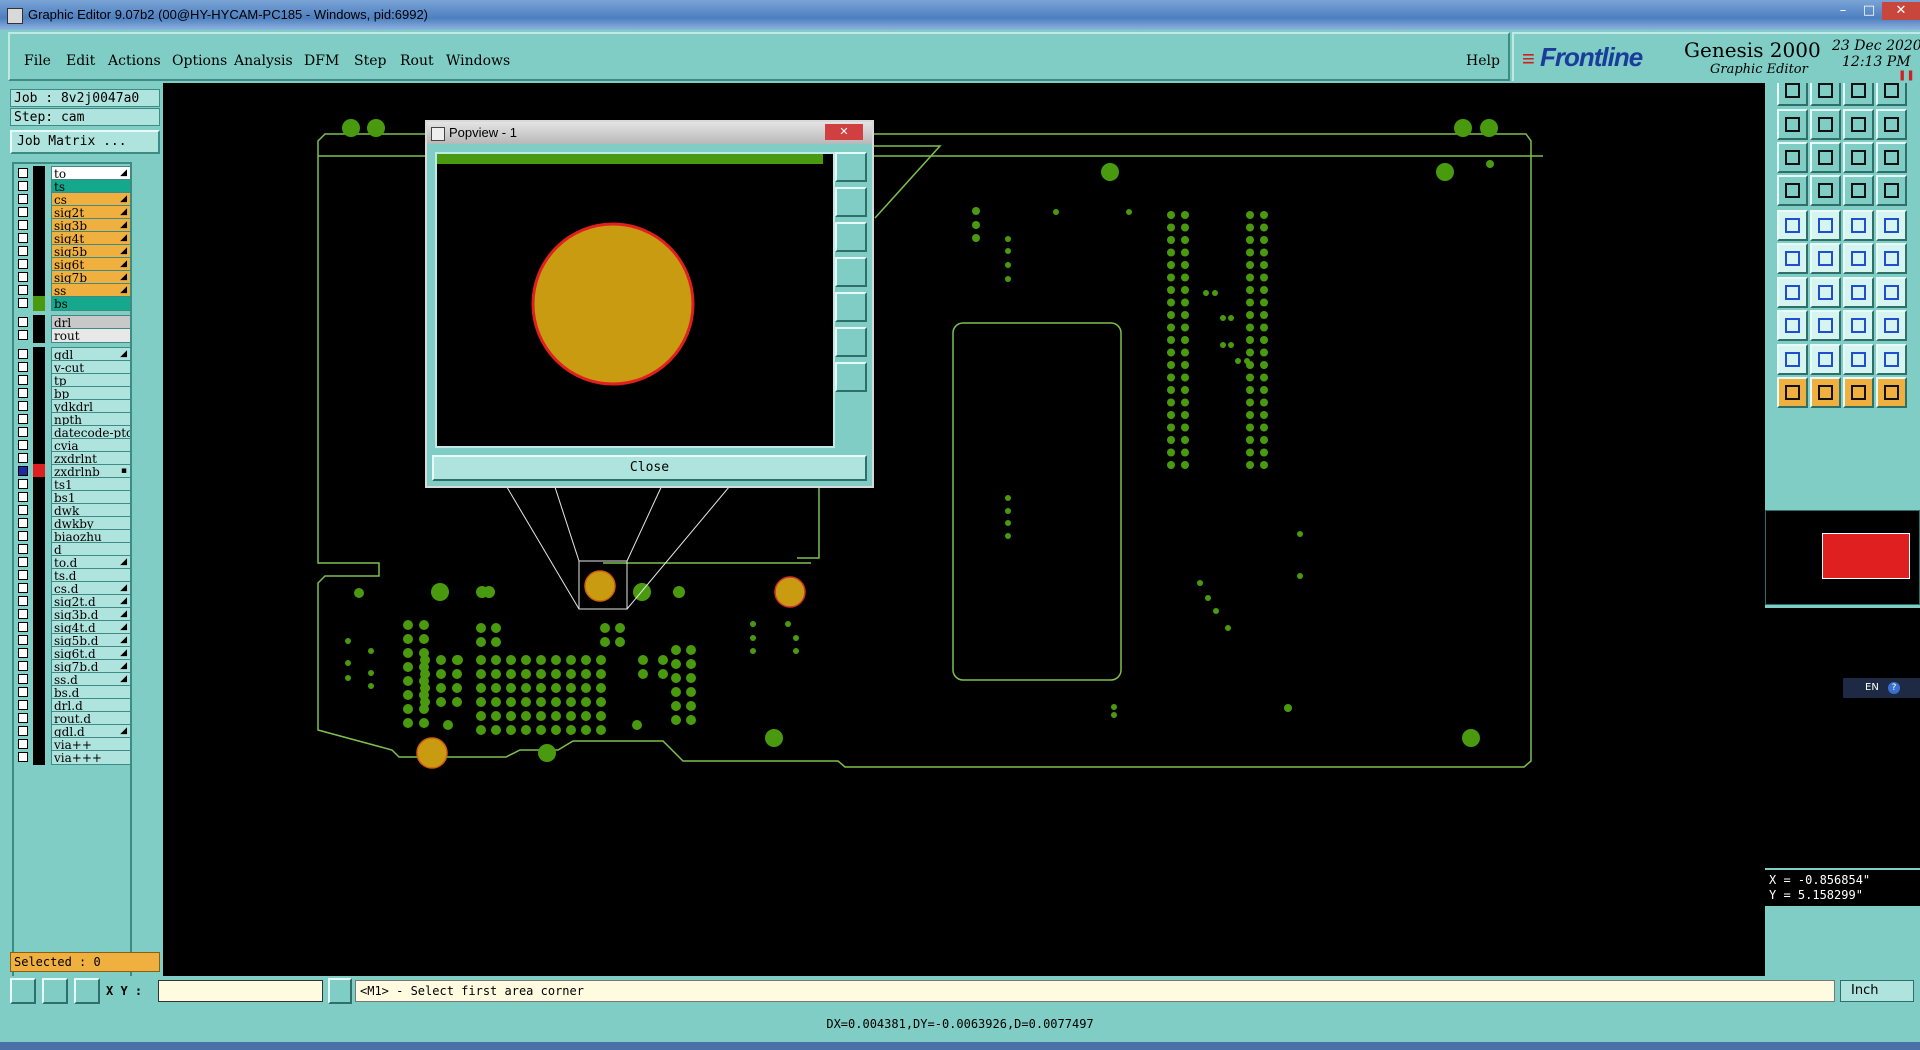 This screenshot has width=1920, height=1050. I want to click on popview-pan-right-button, so click(851, 307).